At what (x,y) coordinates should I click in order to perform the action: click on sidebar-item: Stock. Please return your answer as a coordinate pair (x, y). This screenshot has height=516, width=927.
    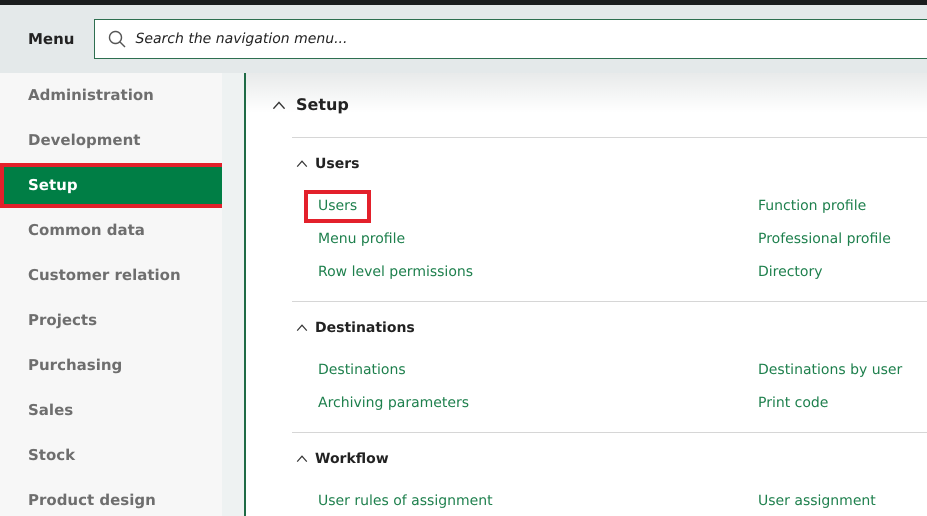
    Looking at the image, I should click on (111, 455).